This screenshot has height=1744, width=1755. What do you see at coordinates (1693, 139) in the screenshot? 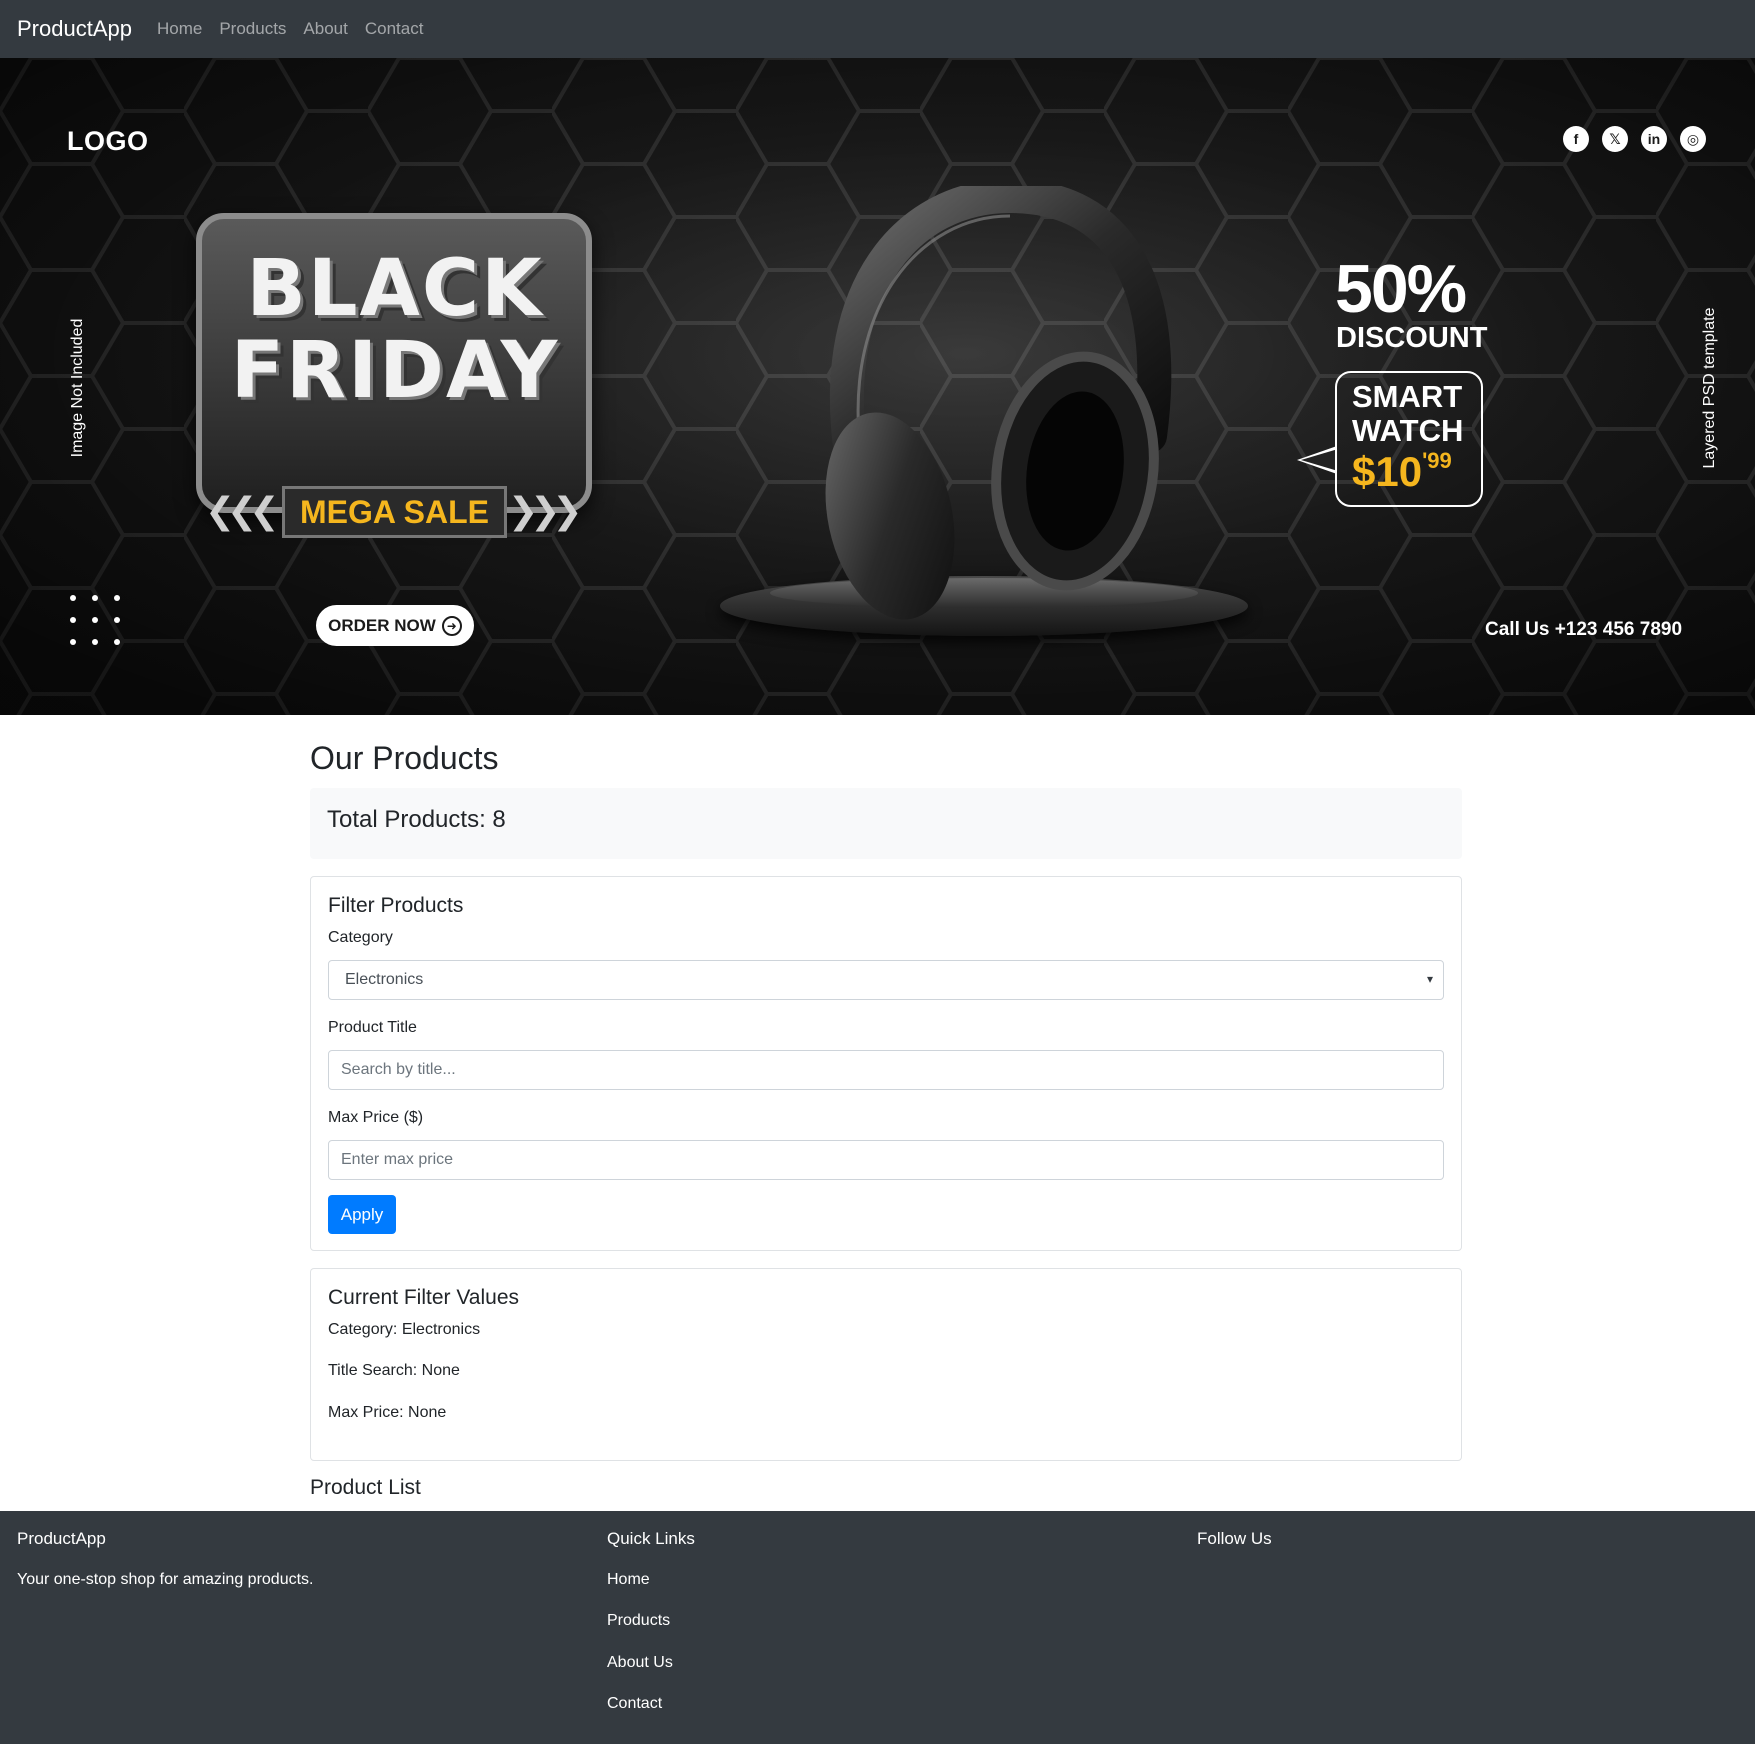
I see `instagram-icon: ◎` at bounding box center [1693, 139].